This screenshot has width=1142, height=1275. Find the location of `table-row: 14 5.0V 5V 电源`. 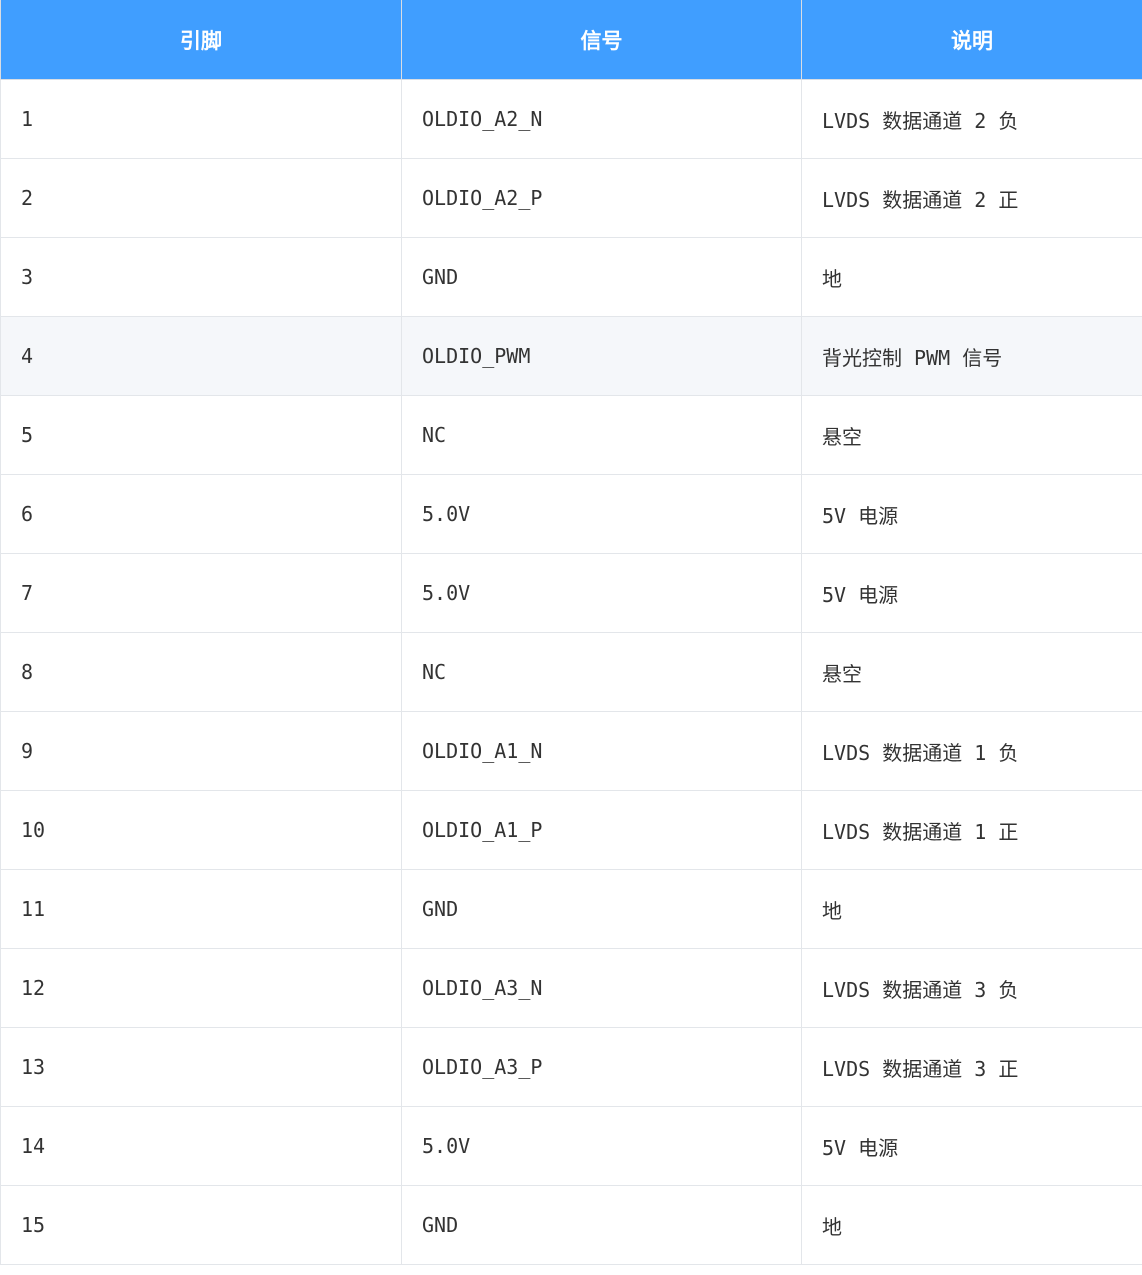

table-row: 14 5.0V 5V 电源 is located at coordinates (571, 1146).